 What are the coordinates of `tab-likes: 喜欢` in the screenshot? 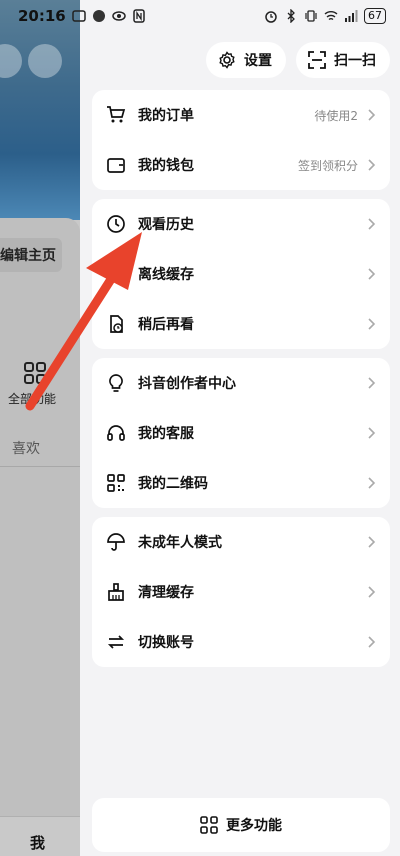 It's located at (26, 448).